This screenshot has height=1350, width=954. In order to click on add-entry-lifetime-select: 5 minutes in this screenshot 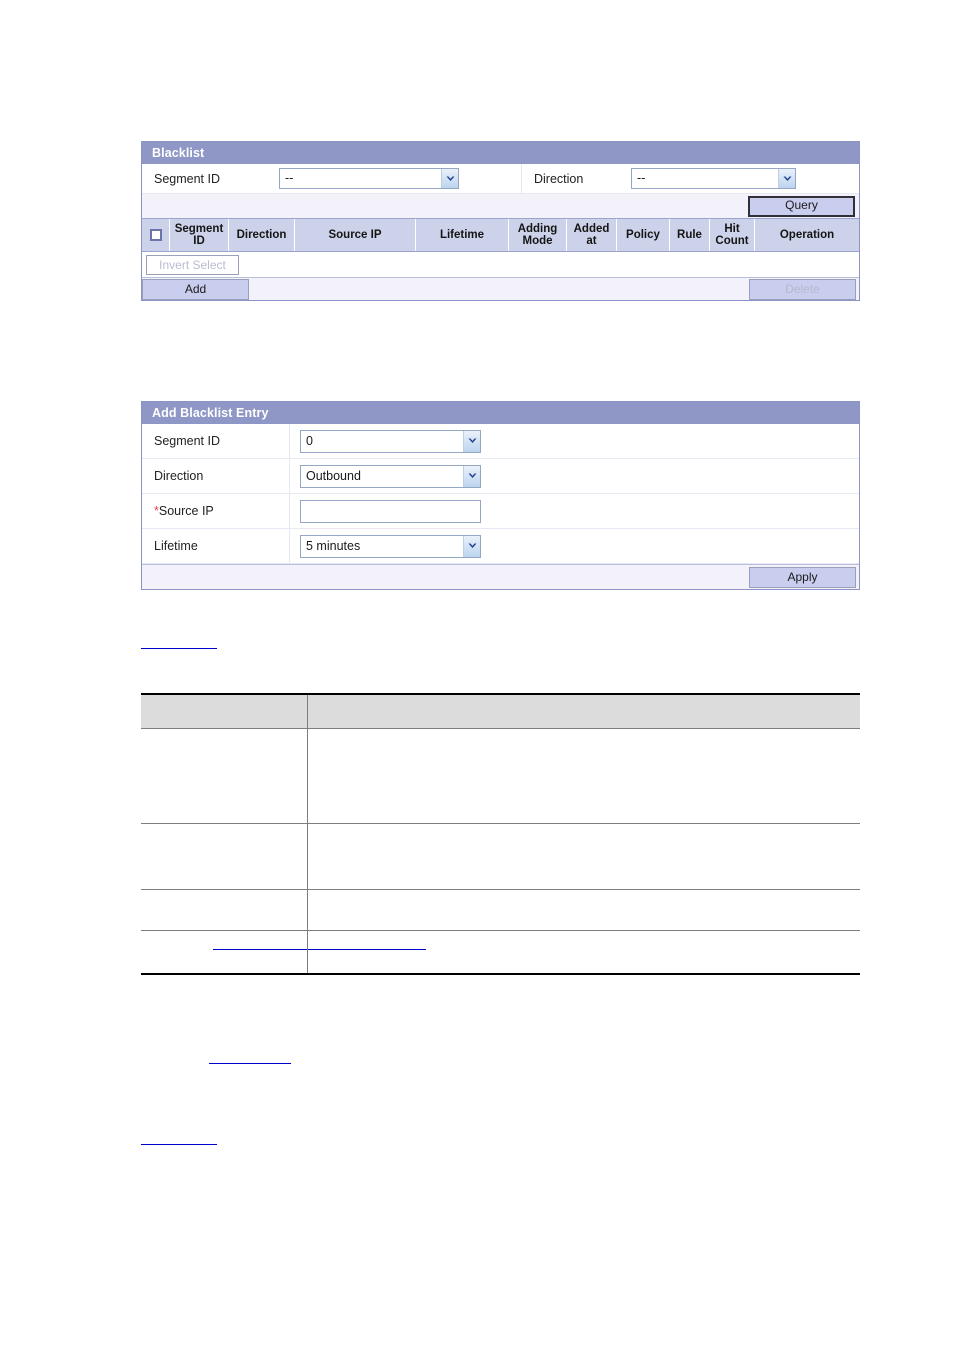, I will do `click(390, 546)`.